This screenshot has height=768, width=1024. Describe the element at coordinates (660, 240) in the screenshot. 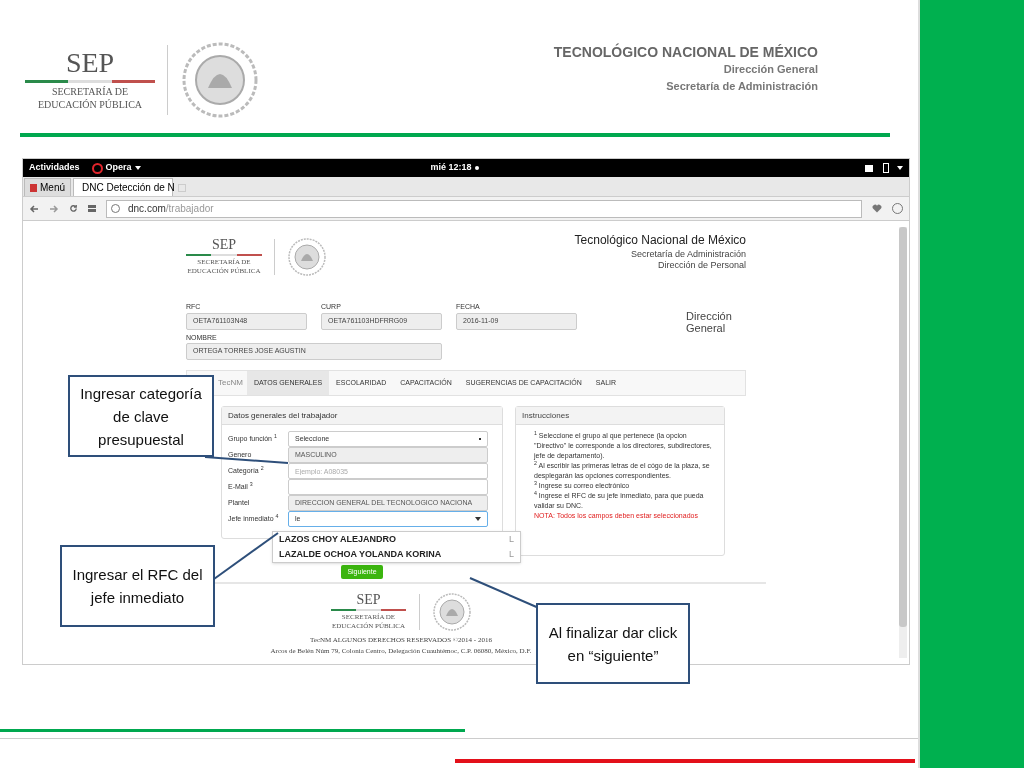

I see `page-title: Tecnológico Nacional de México` at that location.